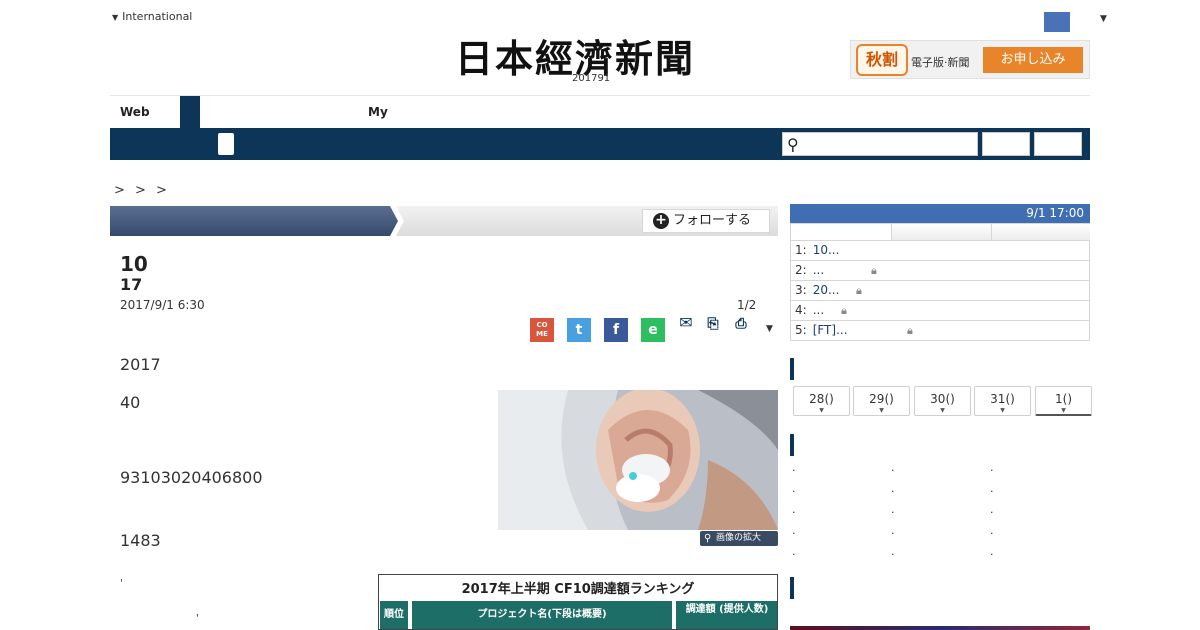  I want to click on table-header: 順位, so click(394, 615).